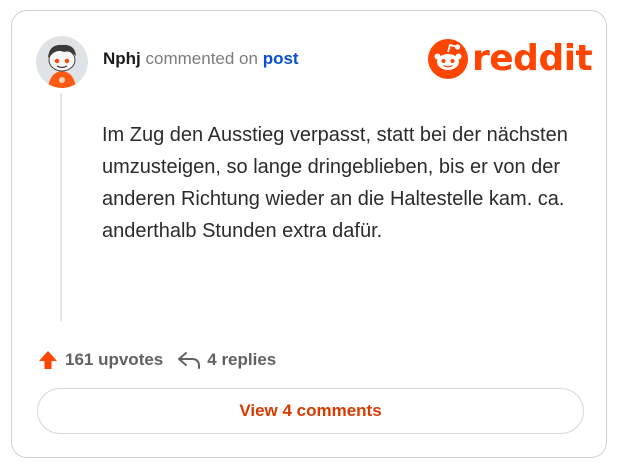 This screenshot has height=470, width=620. Describe the element at coordinates (281, 58) in the screenshot. I see `post-link: post` at that location.